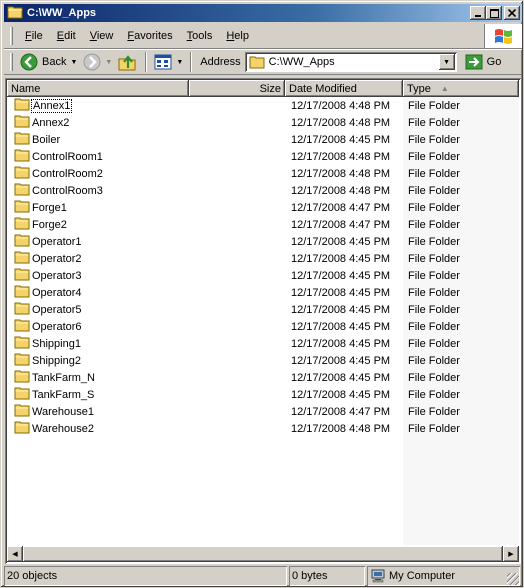 The height and width of the screenshot is (588, 524). Describe the element at coordinates (15, 554) in the screenshot. I see `scroll-left-button: ◀` at that location.